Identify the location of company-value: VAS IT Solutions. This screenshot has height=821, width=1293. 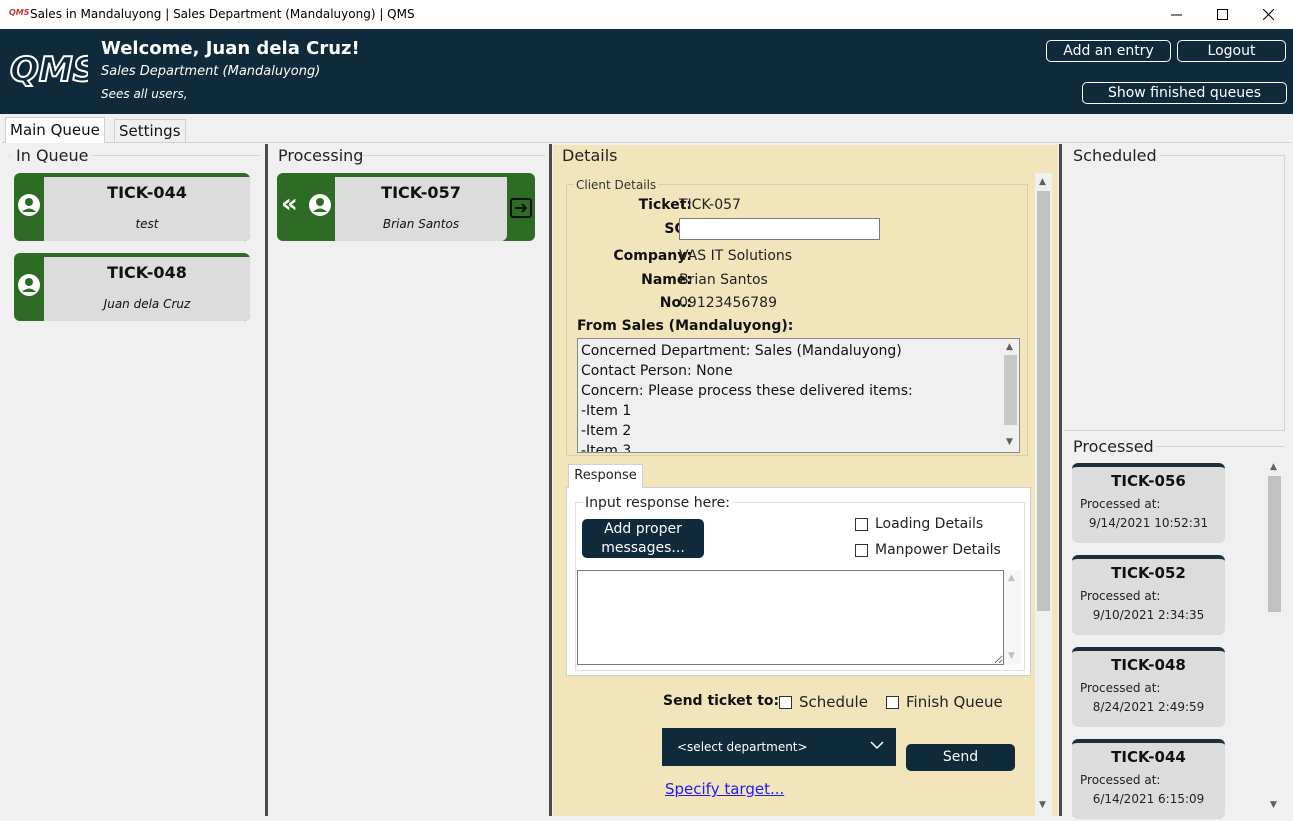
(736, 256).